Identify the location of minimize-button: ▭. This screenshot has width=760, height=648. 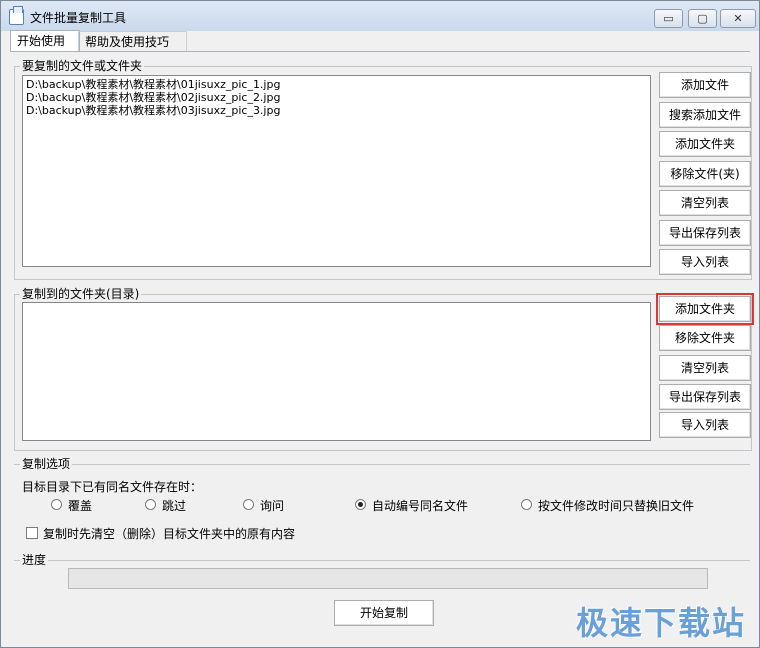
(668, 18).